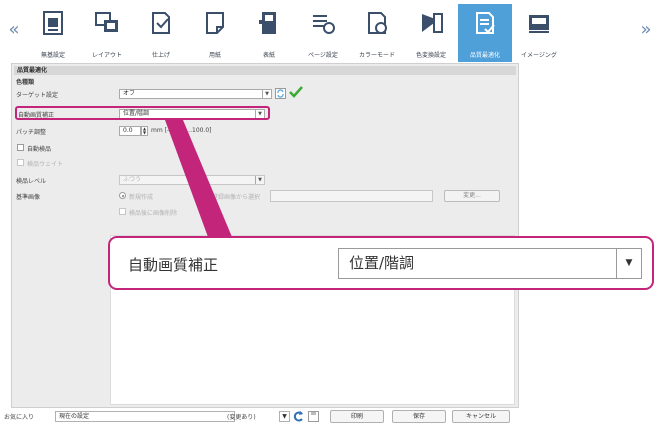 This screenshot has height=425, width=658. What do you see at coordinates (14, 31) in the screenshot?
I see `scroll-left-icon: «` at bounding box center [14, 31].